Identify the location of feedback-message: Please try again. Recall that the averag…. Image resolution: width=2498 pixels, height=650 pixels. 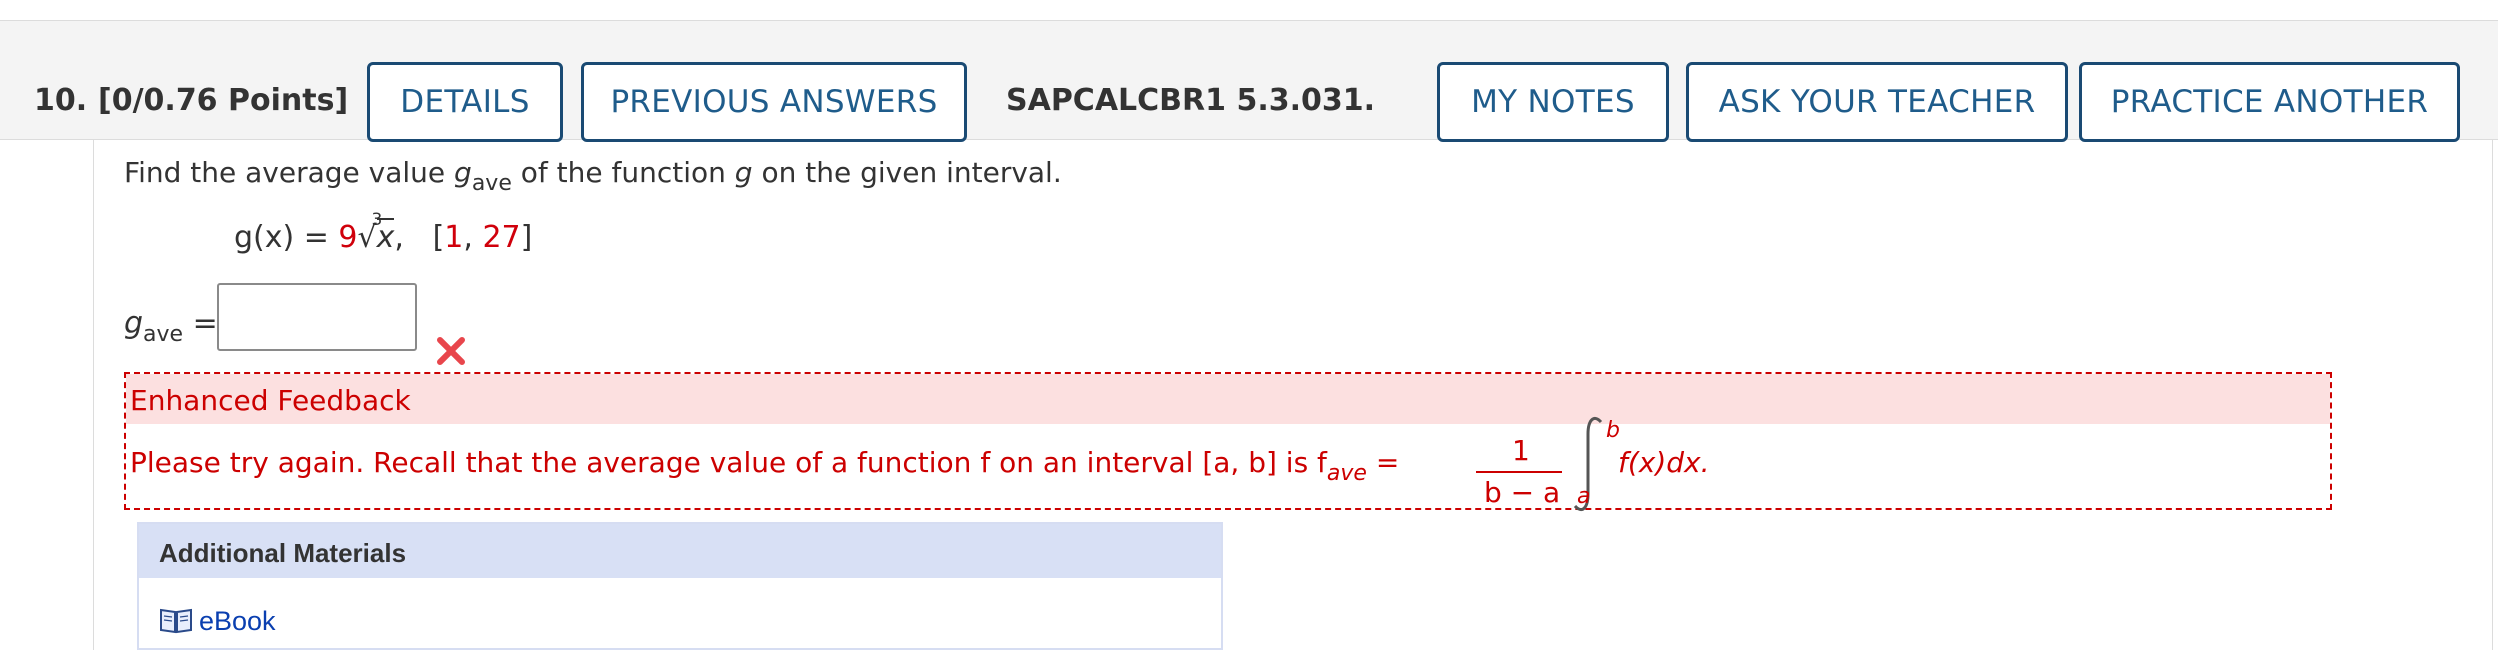
(765, 466).